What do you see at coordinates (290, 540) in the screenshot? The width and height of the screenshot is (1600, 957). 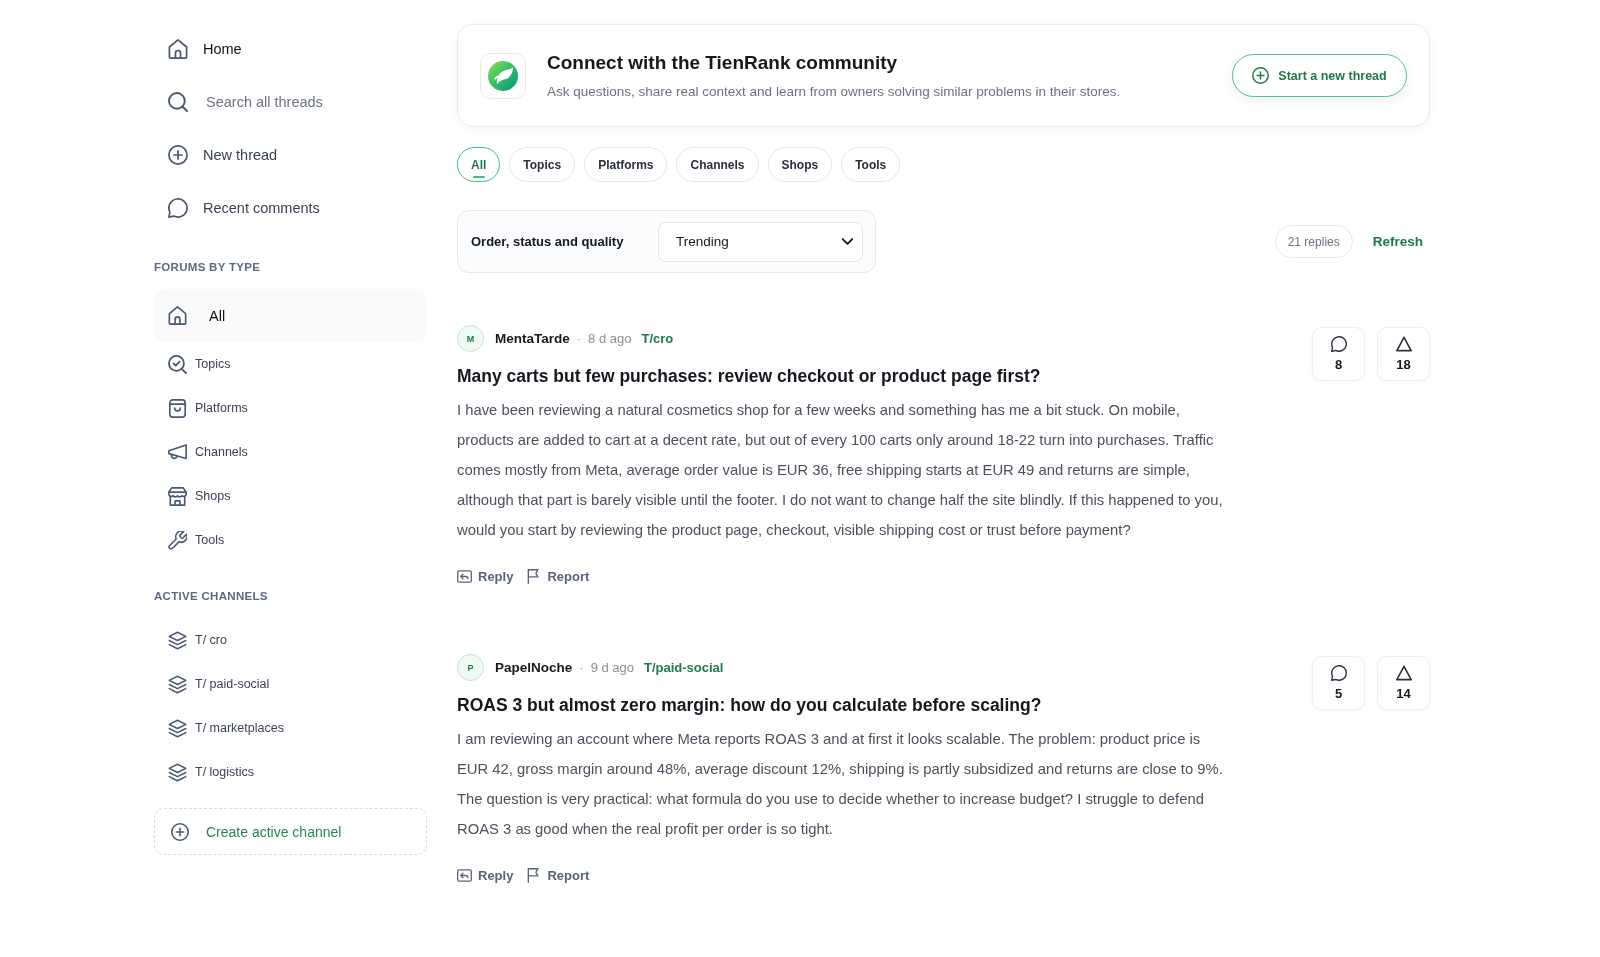 I see `forum-type-link: Tools` at bounding box center [290, 540].